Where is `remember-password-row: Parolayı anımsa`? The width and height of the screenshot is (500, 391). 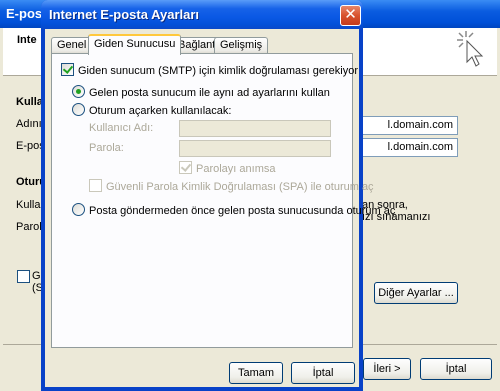 remember-password-row: Parolayı anımsa is located at coordinates (227, 168).